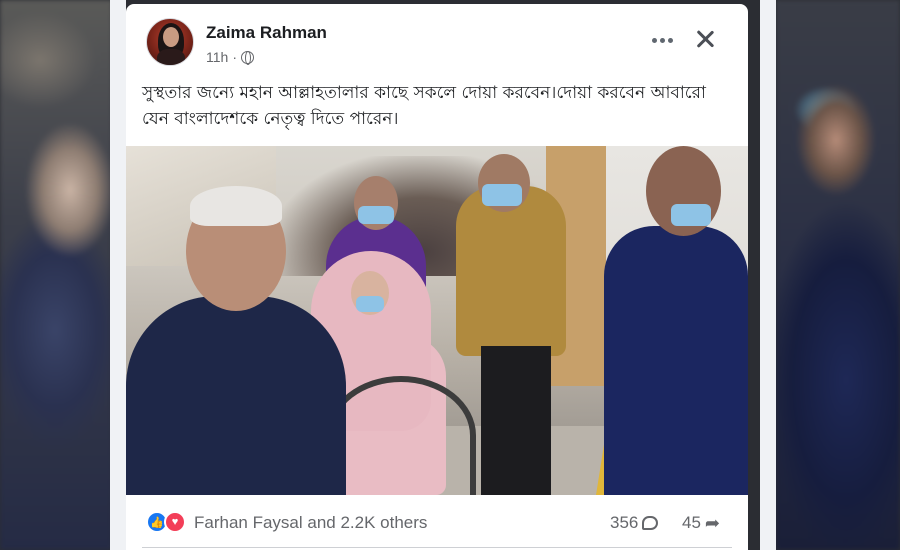  I want to click on author-name: Zaima Rahman, so click(266, 33).